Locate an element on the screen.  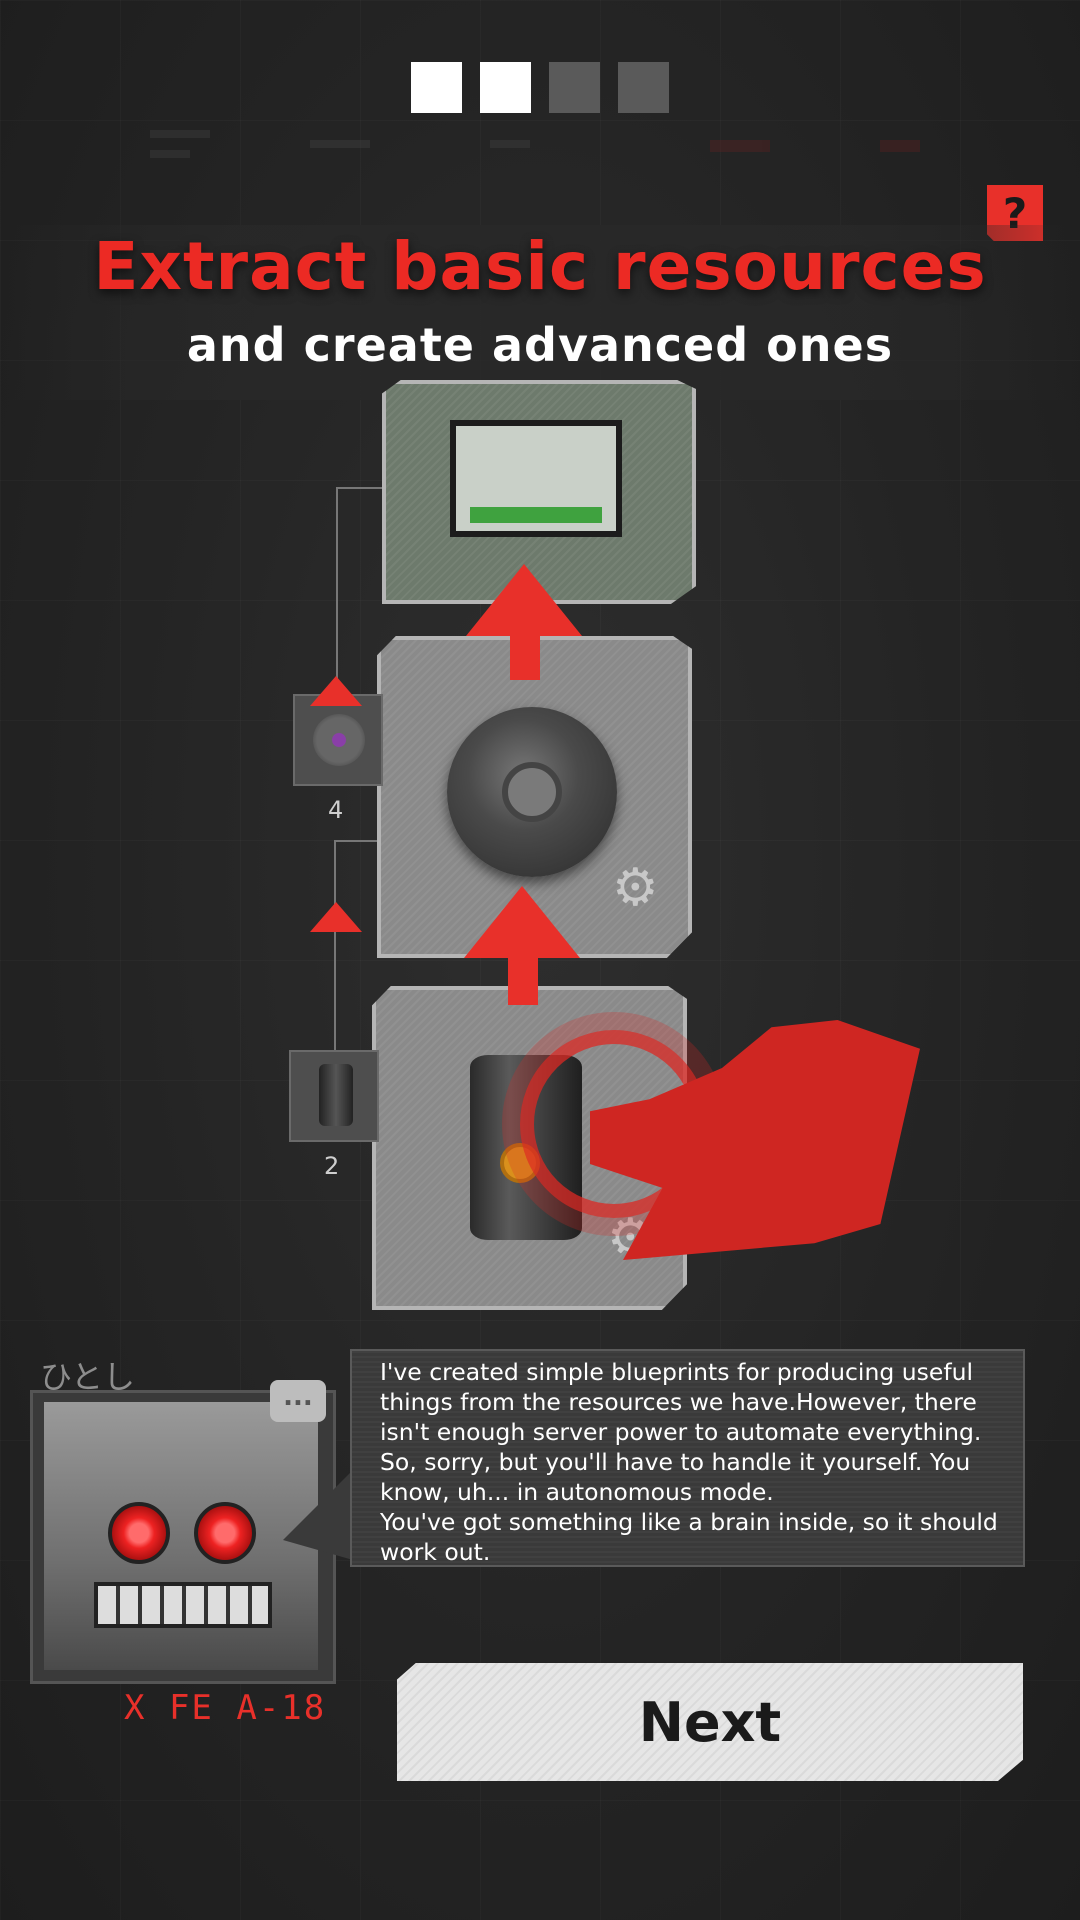
barrel-count: 2 is located at coordinates (332, 1166).